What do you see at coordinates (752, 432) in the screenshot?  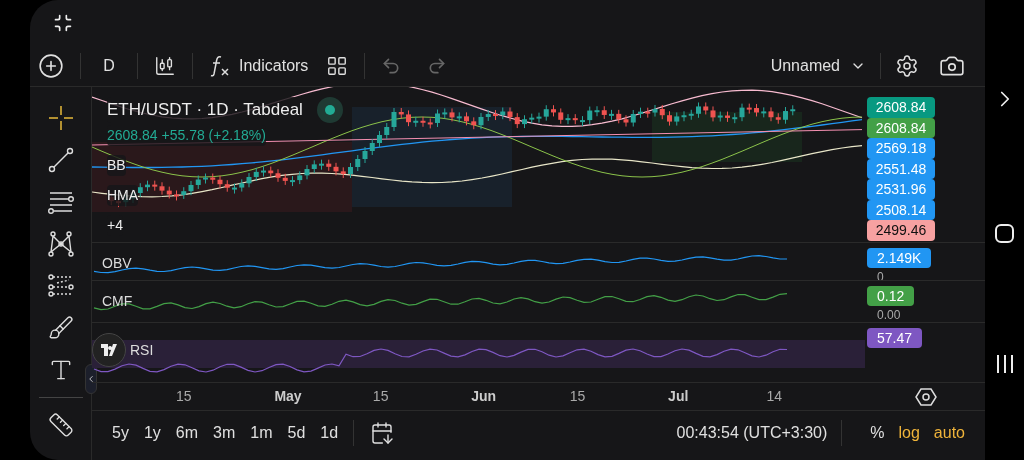 I see `clock-text: 00:43:54 (UTC+3:30)` at bounding box center [752, 432].